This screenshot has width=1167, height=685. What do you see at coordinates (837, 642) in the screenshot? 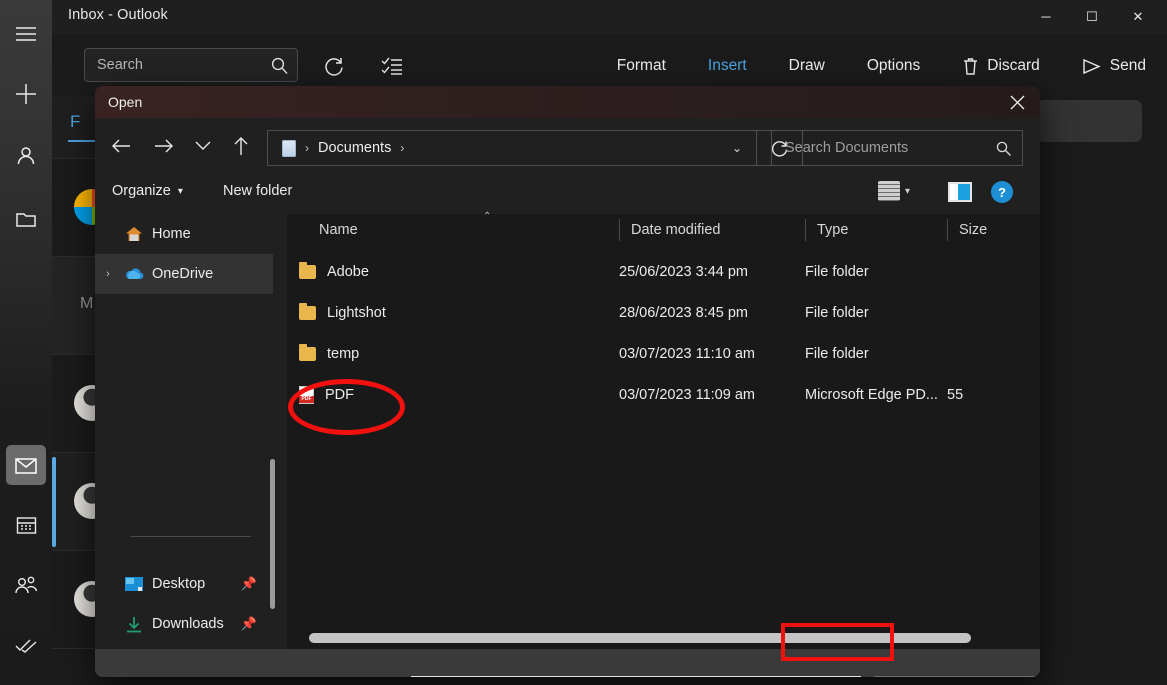
I see `annotation-rect-open-button` at bounding box center [837, 642].